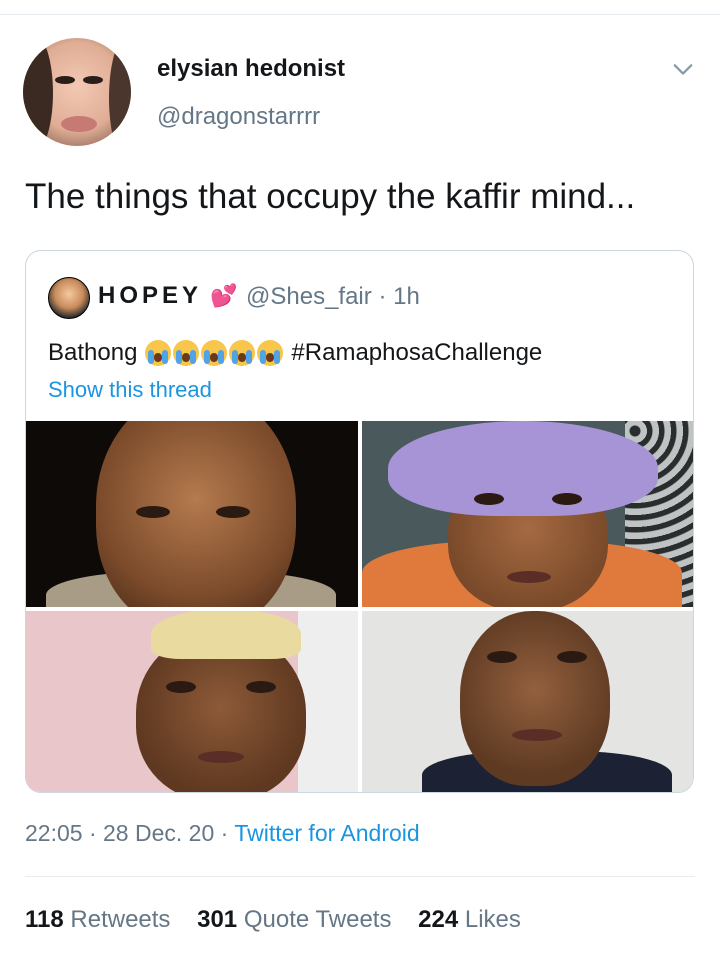 Image resolution: width=720 pixels, height=962 pixels. I want to click on author-handle: @dragonstarrrr, so click(238, 117).